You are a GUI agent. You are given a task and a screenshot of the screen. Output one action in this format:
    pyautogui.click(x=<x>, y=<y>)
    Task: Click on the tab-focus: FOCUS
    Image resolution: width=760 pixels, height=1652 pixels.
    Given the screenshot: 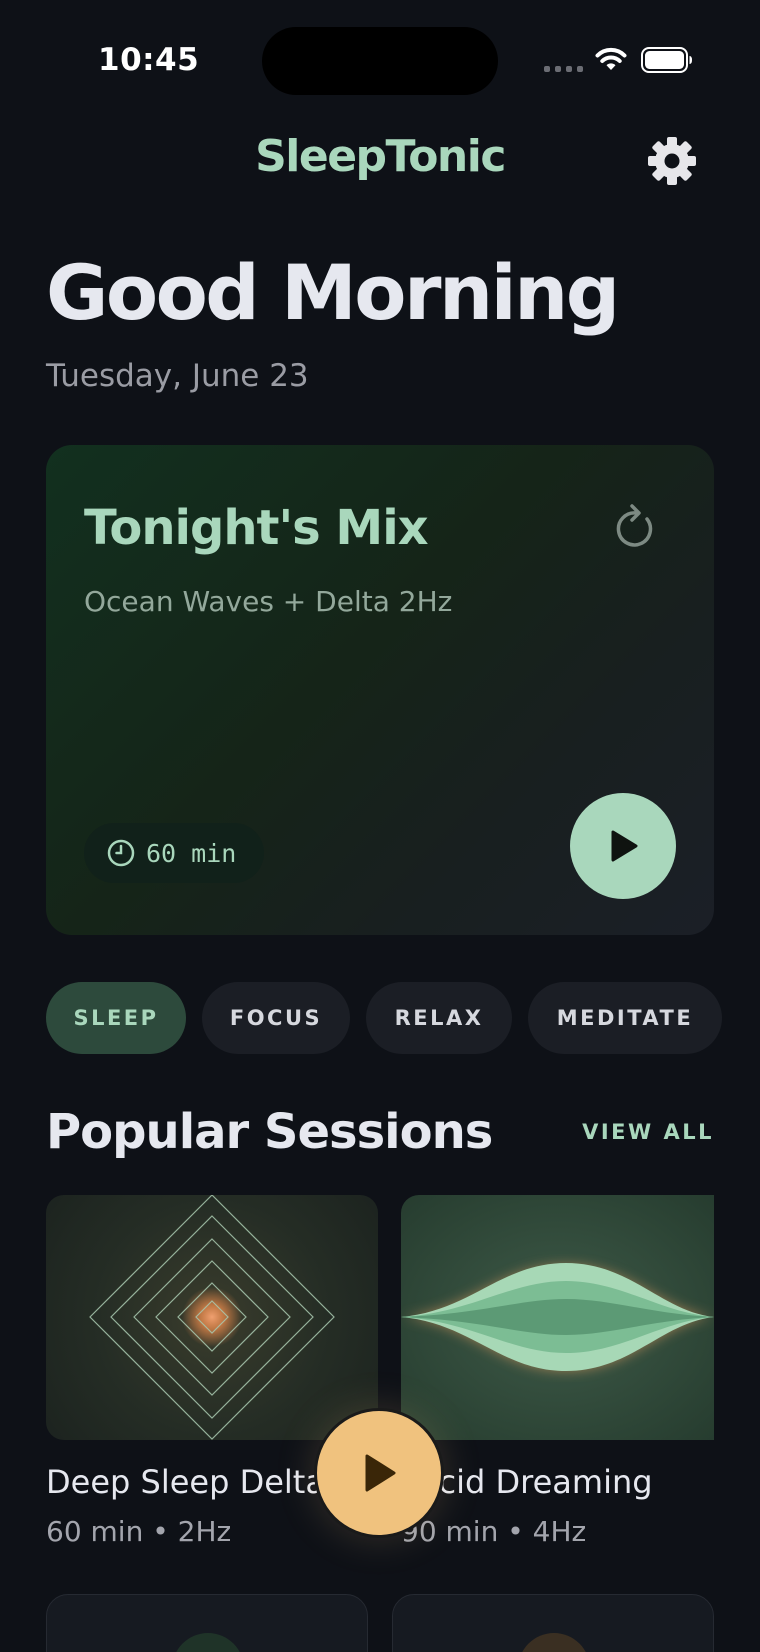 What is the action you would take?
    pyautogui.click(x=276, y=1018)
    